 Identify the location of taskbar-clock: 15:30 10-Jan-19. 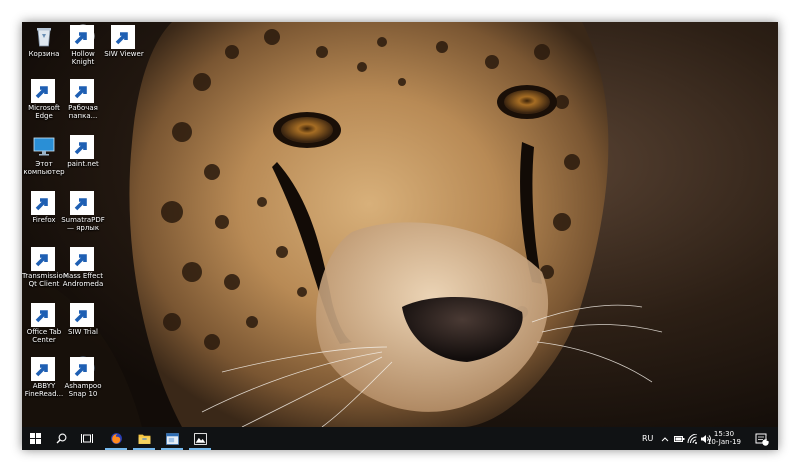
(724, 438).